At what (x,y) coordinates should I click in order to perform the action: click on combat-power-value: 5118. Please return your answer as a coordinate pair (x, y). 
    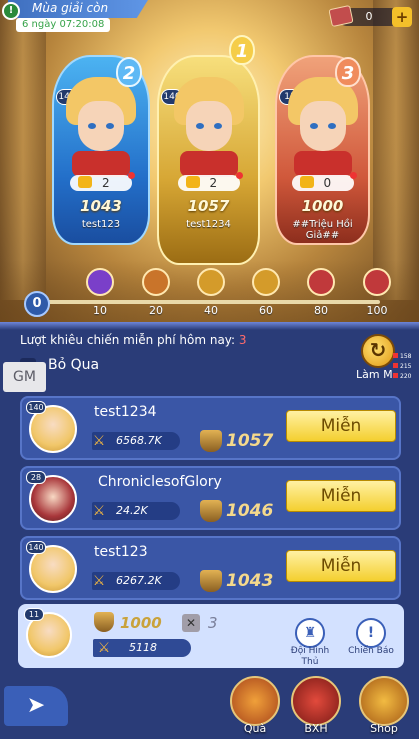
    Looking at the image, I should click on (143, 647).